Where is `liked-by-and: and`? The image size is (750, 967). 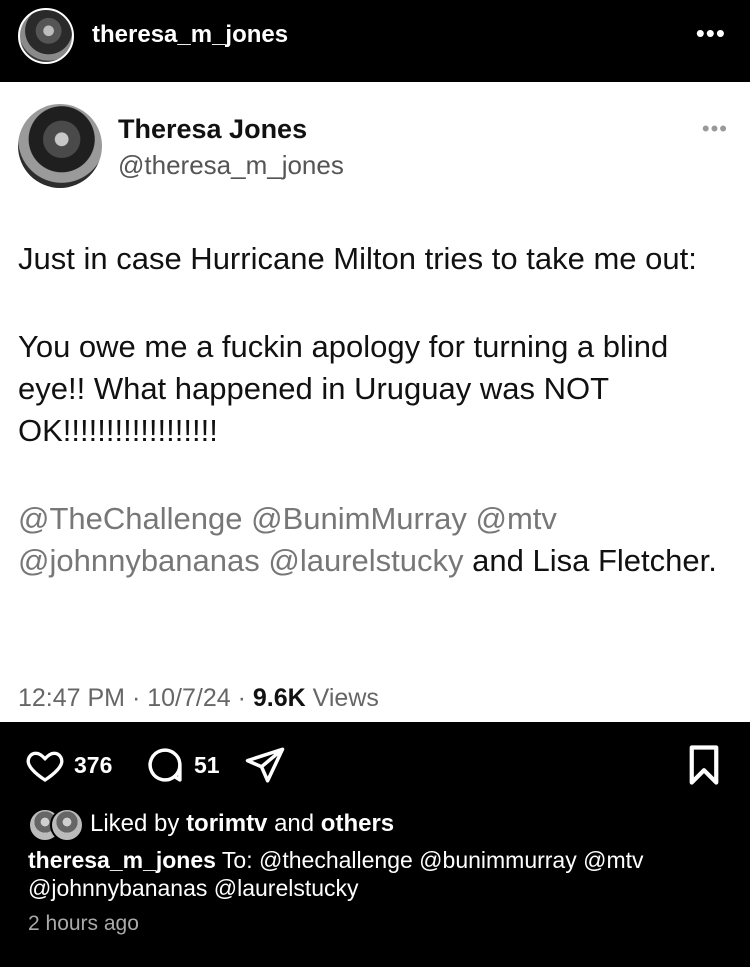
liked-by-and: and is located at coordinates (294, 823).